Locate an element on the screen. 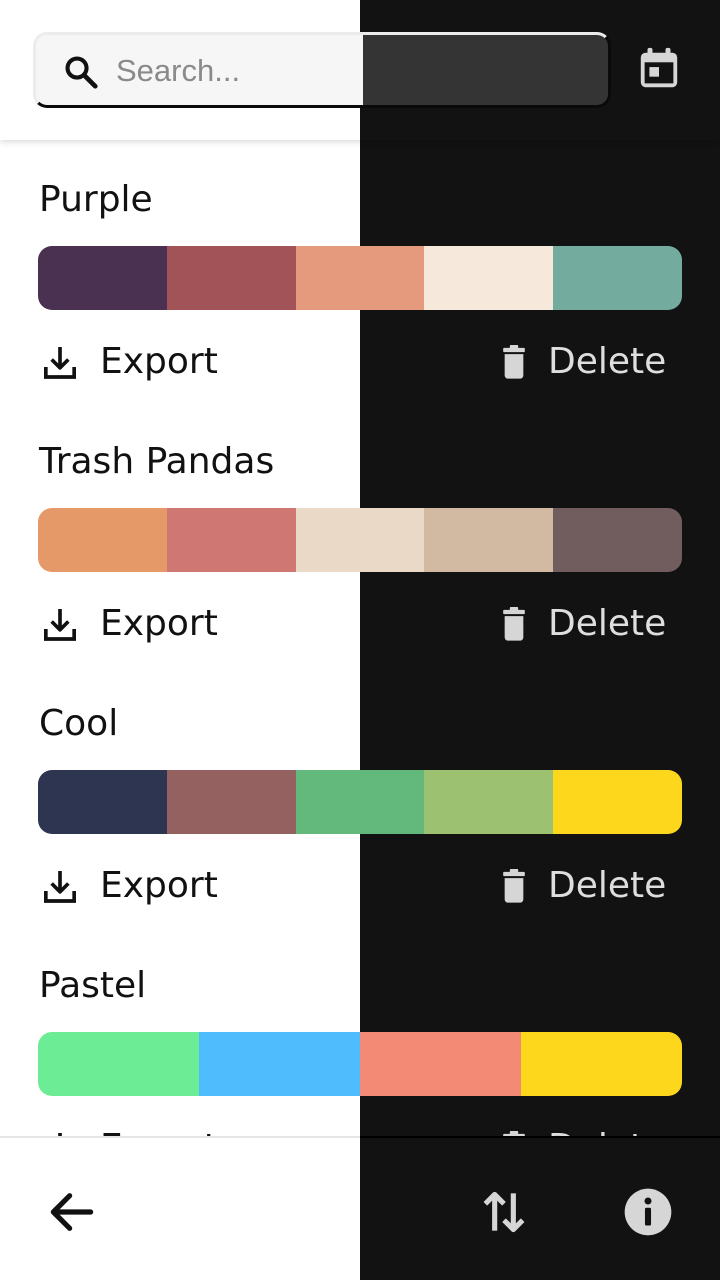  arrow-left-icon is located at coordinates (72, 1212).